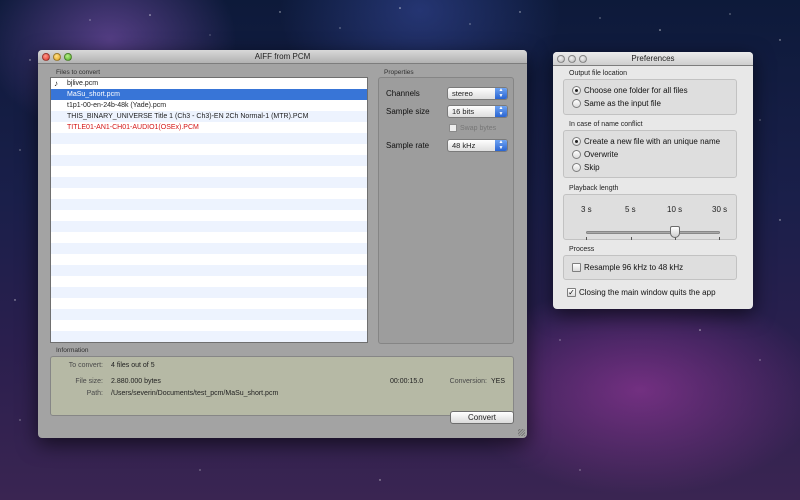  I want to click on tick-label: 3 s, so click(586, 209).